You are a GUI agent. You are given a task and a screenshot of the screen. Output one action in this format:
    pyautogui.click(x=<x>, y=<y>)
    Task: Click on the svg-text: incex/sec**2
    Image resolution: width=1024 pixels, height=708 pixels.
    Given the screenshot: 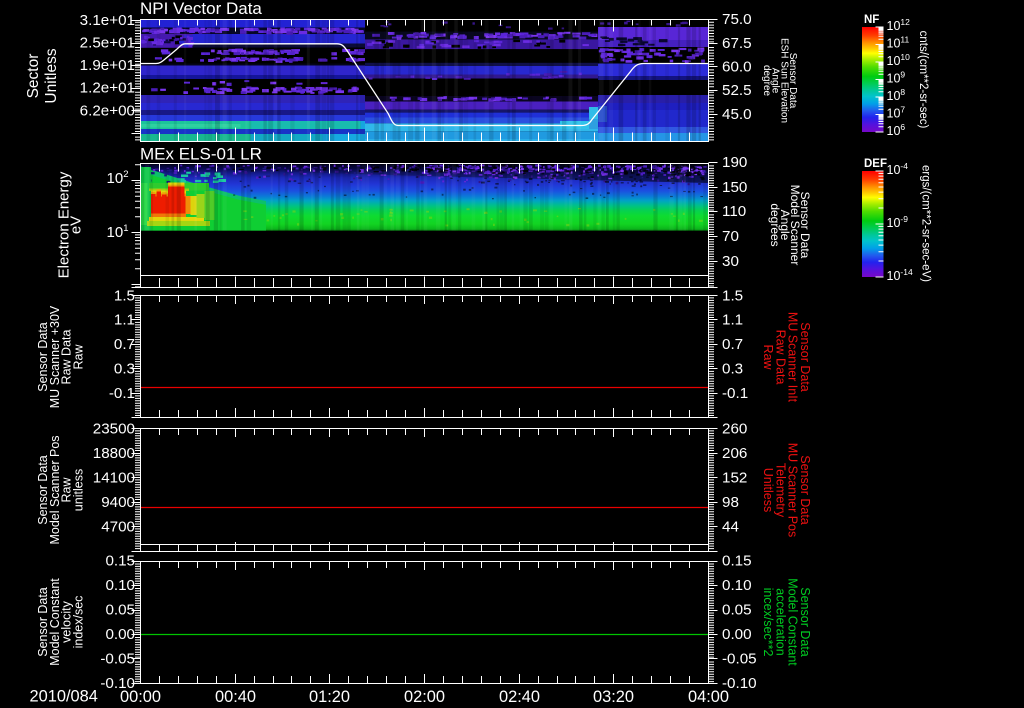 What is the action you would take?
    pyautogui.click(x=768, y=622)
    